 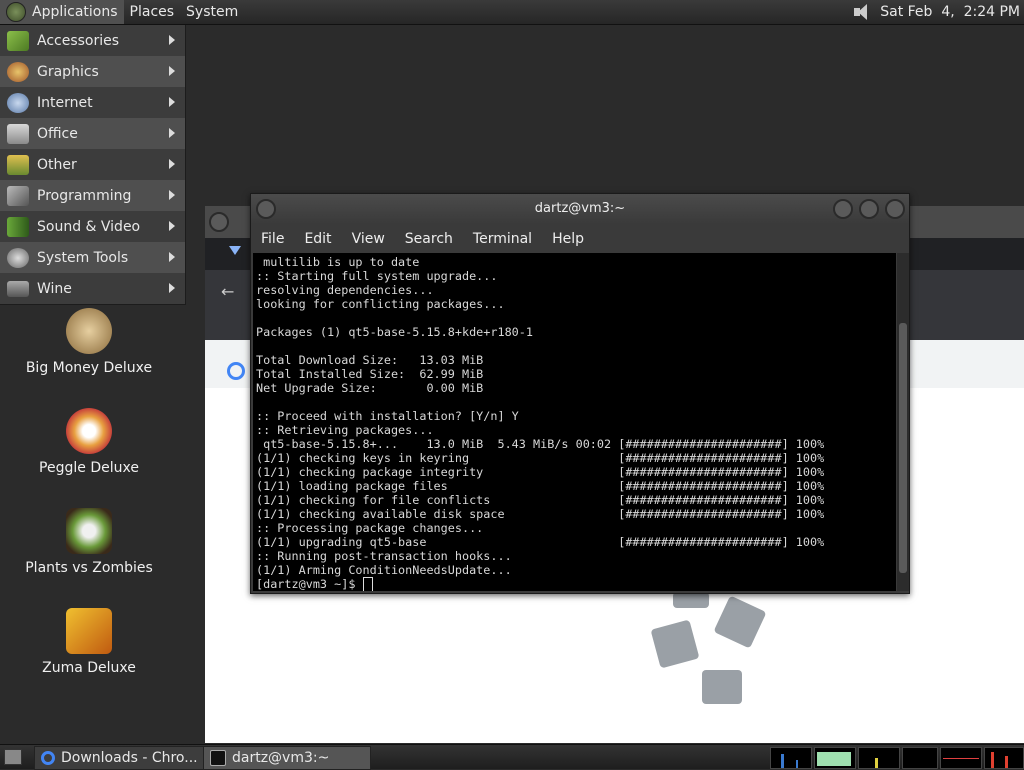 I want to click on terminal-title: dartz@vm3:~, so click(x=580, y=208).